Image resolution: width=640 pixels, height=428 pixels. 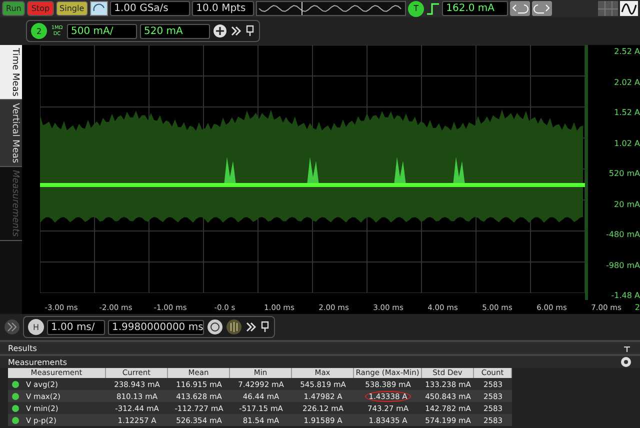 What do you see at coordinates (520, 8) in the screenshot?
I see `undo-icon` at bounding box center [520, 8].